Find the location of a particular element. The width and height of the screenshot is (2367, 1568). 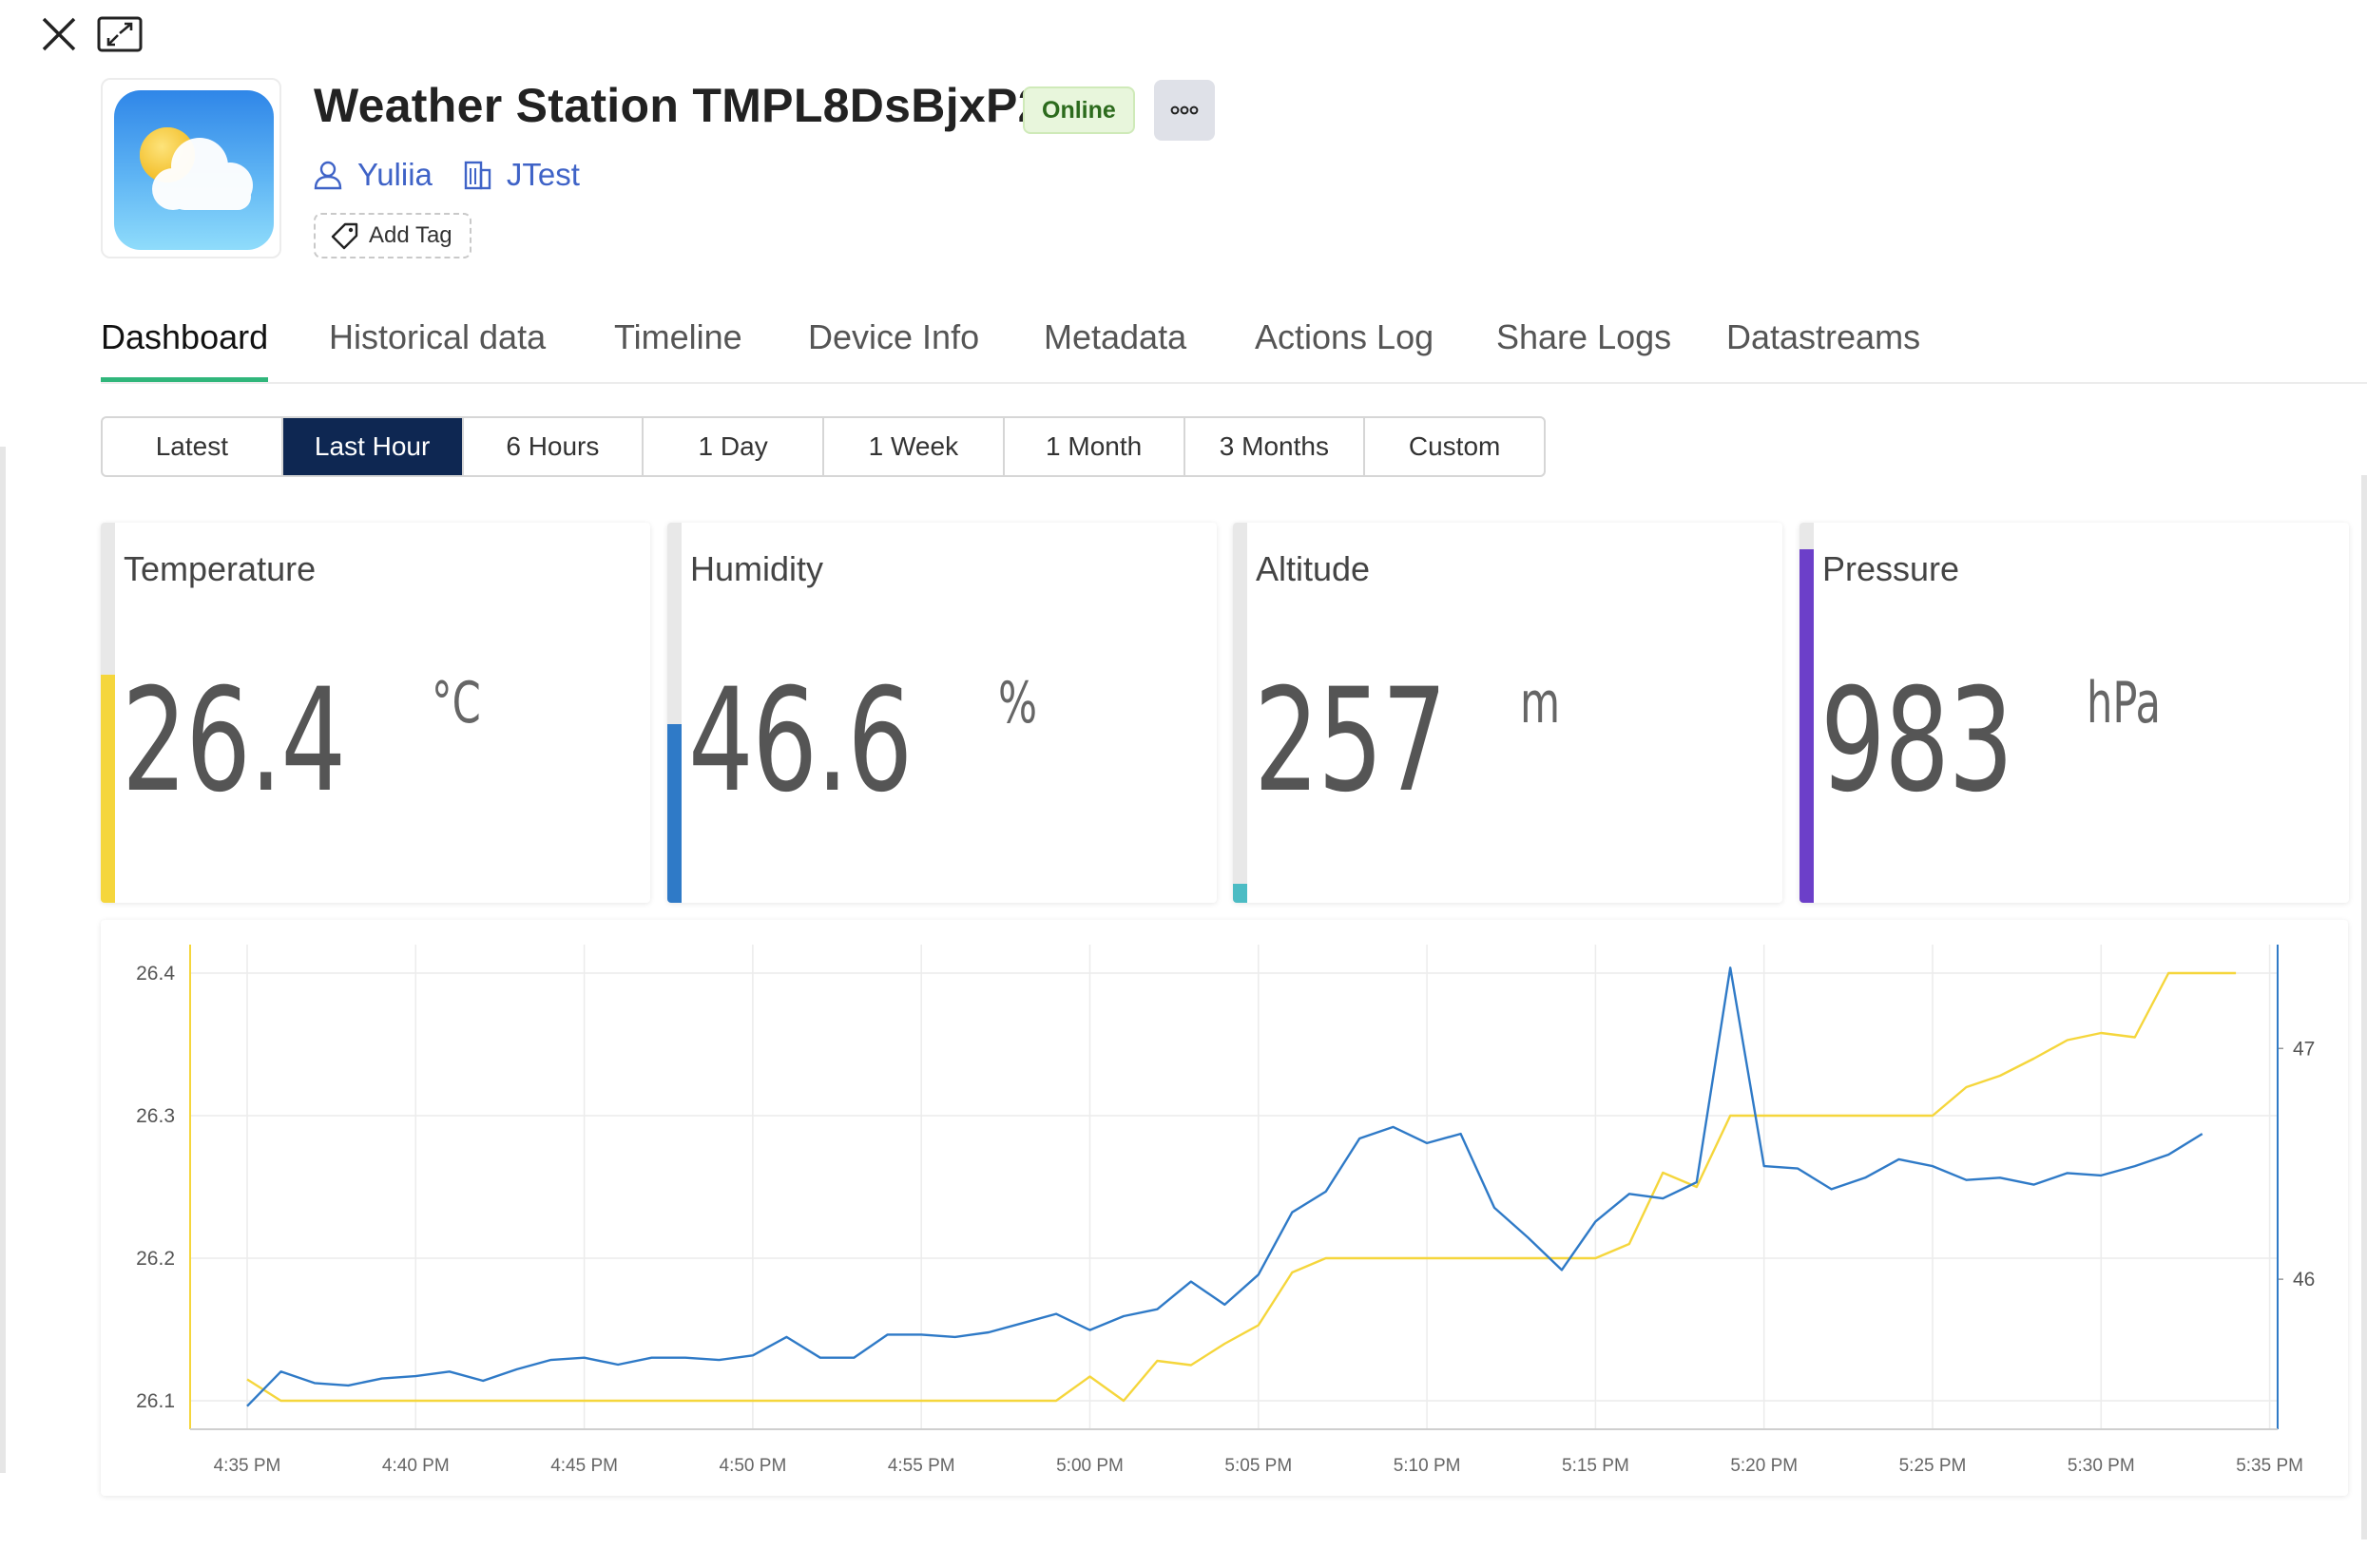

status-badge: Online is located at coordinates (1079, 110).